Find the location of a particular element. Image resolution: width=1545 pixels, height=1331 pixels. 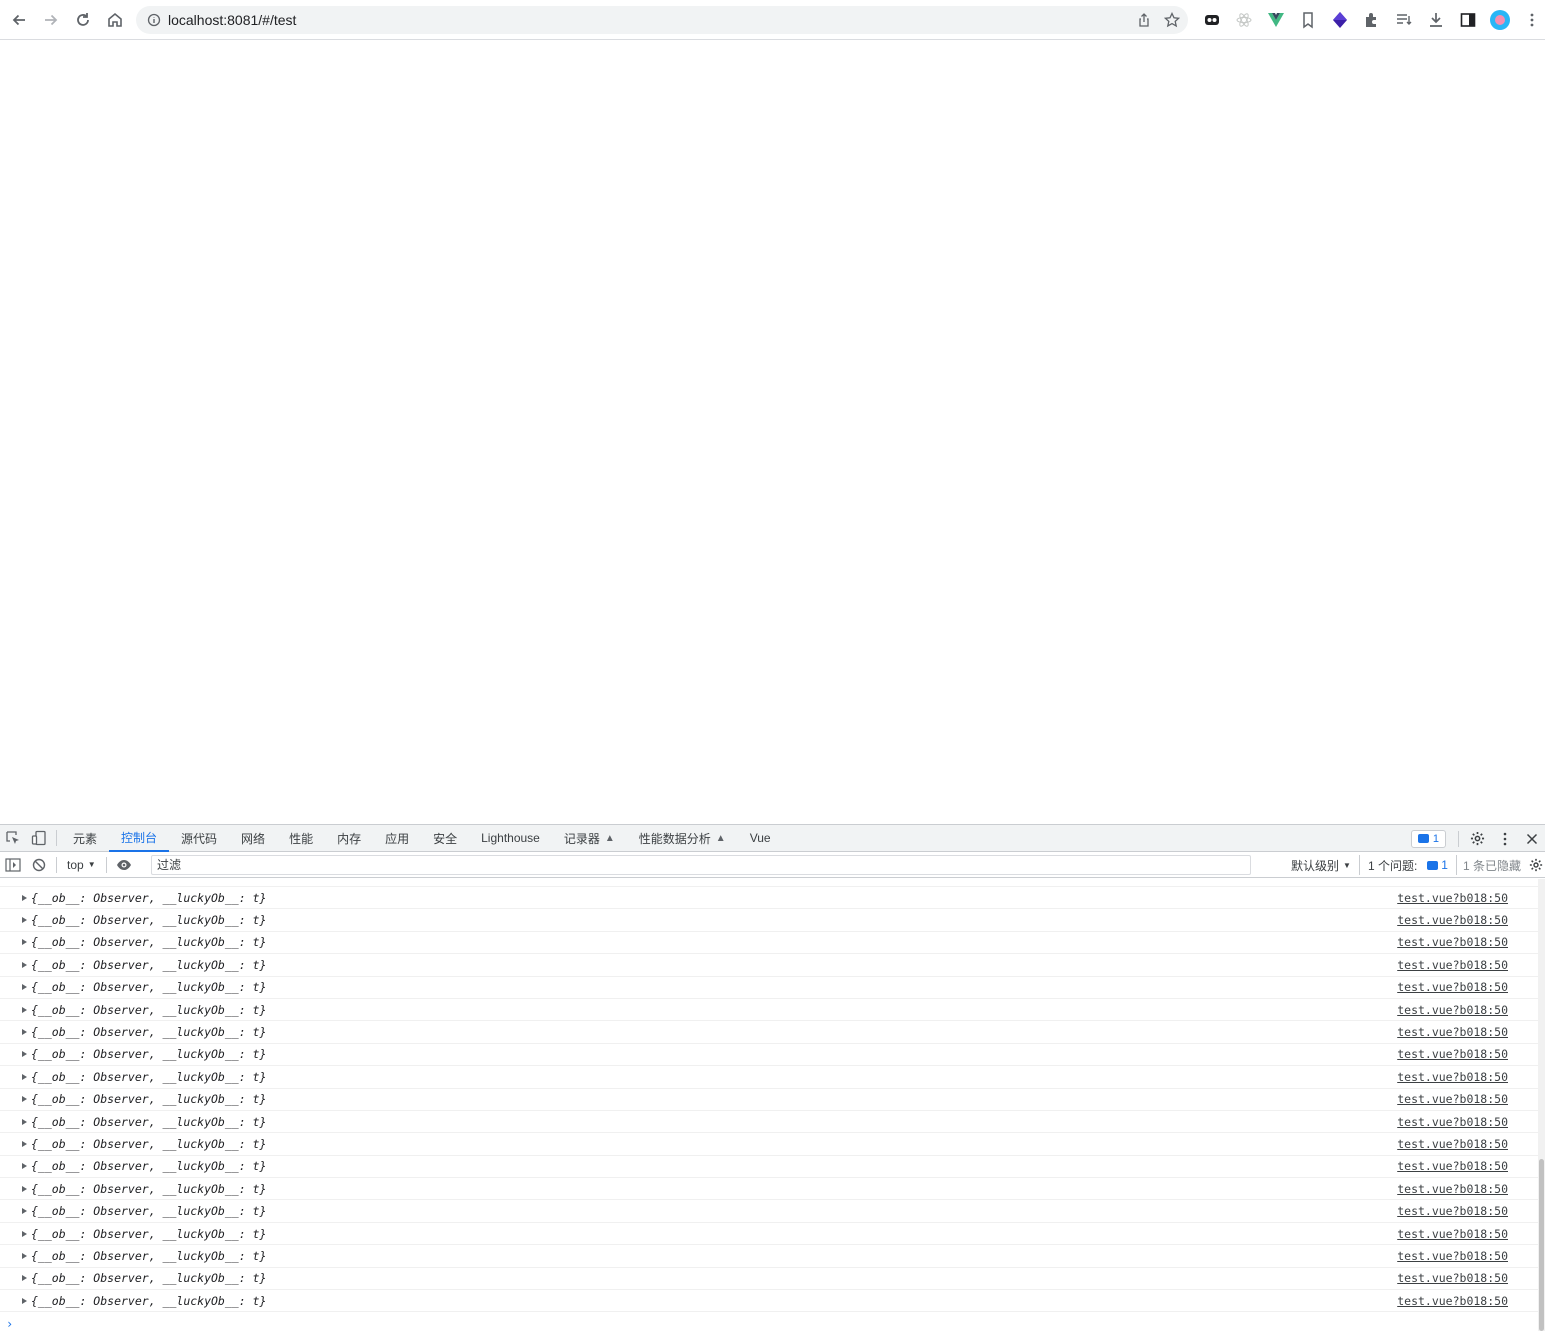

extension-cube-icon is located at coordinates (1340, 20).